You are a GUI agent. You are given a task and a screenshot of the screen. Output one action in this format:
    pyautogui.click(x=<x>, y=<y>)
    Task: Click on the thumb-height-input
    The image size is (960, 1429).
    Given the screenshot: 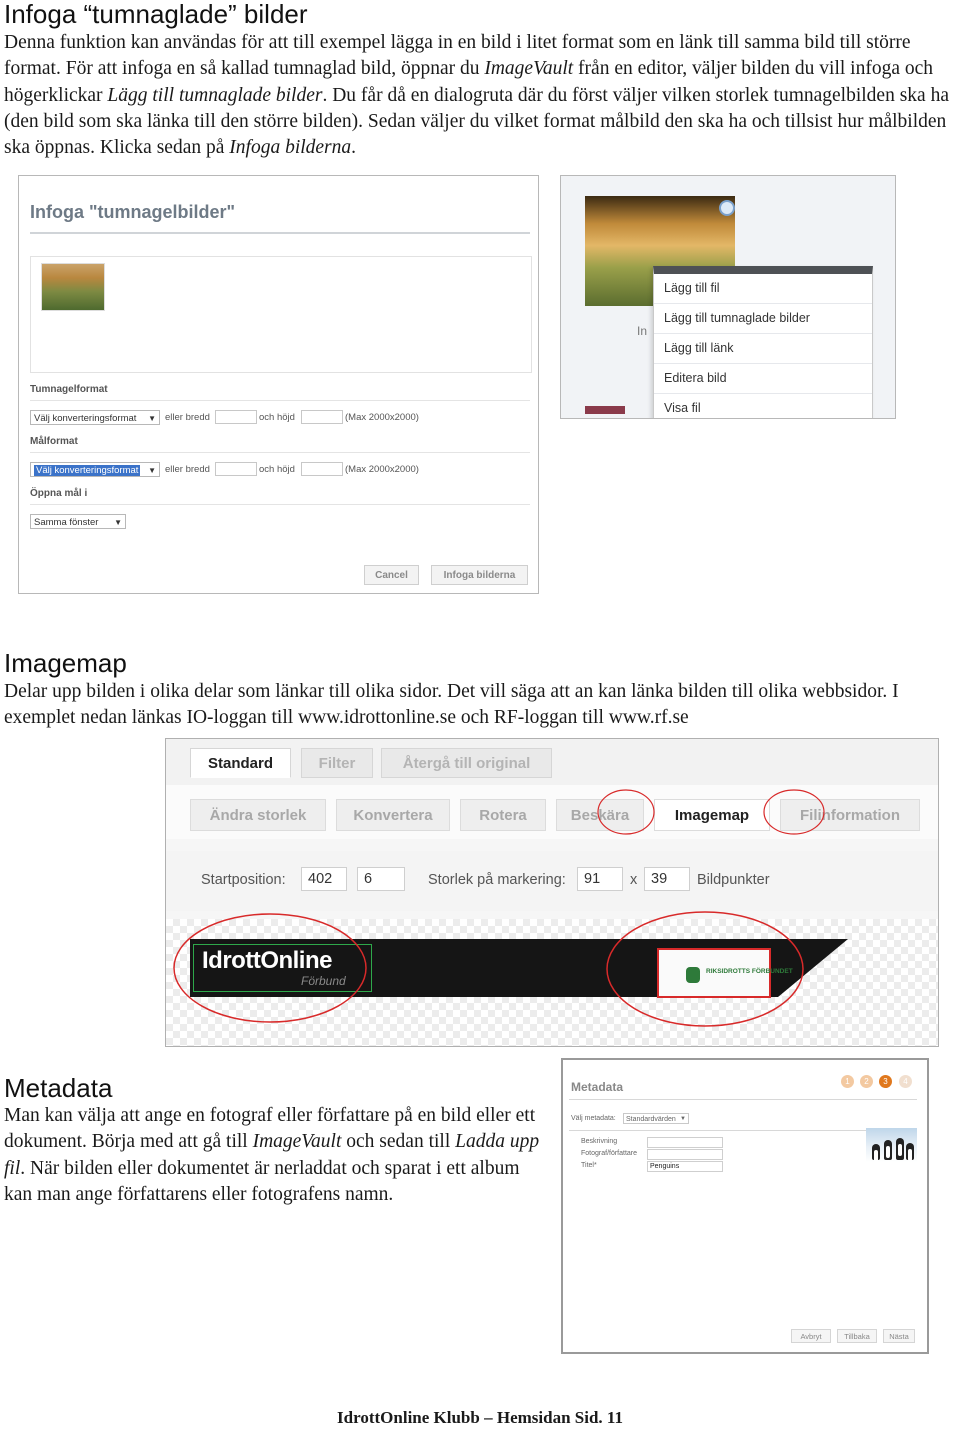 What is the action you would take?
    pyautogui.click(x=322, y=417)
    